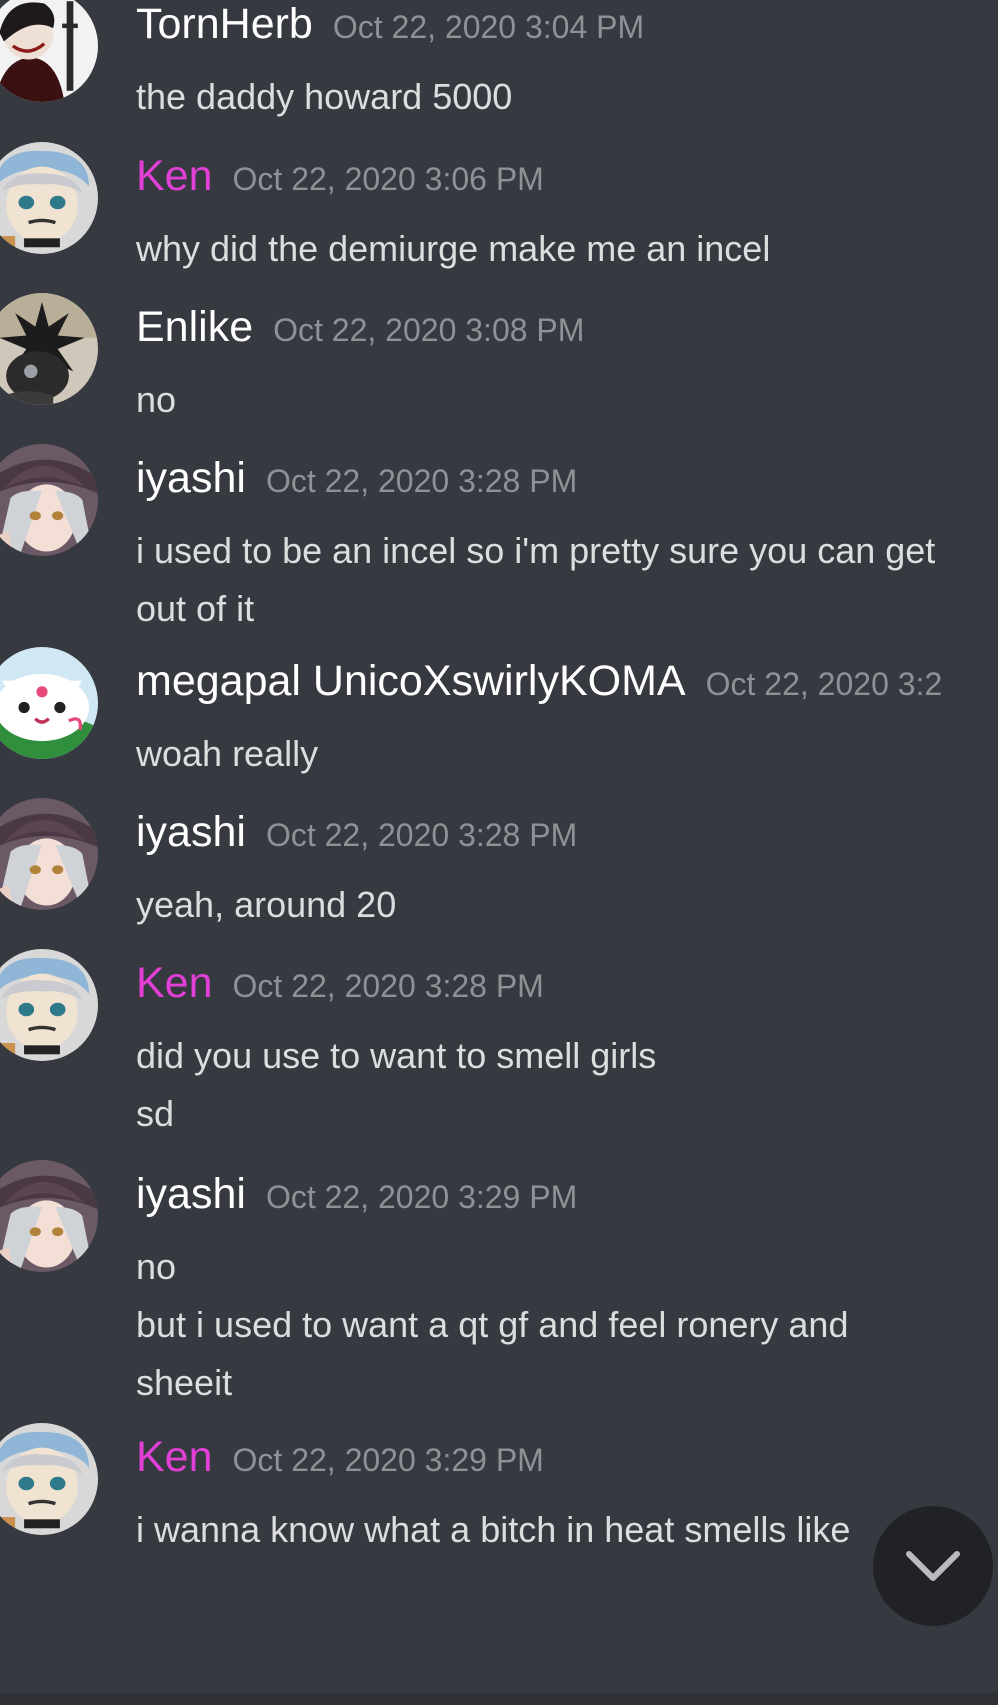  What do you see at coordinates (567, 905) in the screenshot?
I see `message-content: yeah, around 20` at bounding box center [567, 905].